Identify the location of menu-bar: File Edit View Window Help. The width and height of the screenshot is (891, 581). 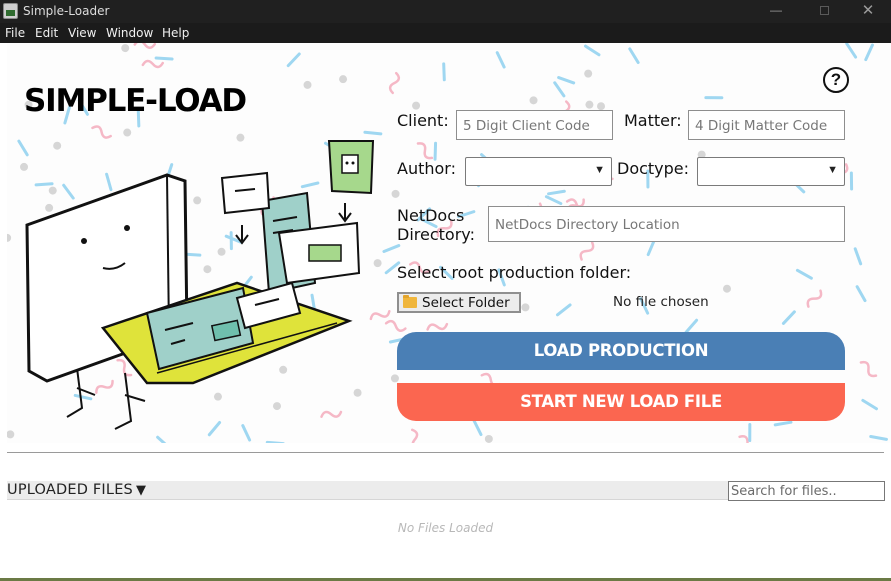
(445, 33).